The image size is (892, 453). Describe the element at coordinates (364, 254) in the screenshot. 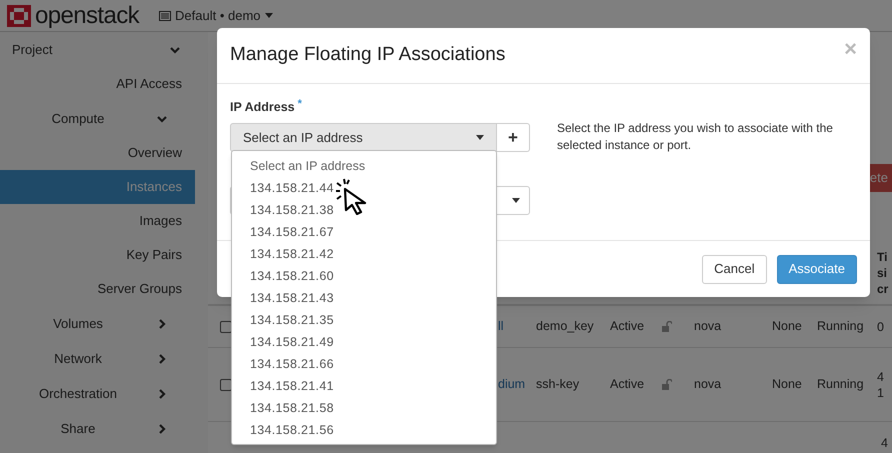

I see `dropdown-option: 134.158.21.42` at that location.